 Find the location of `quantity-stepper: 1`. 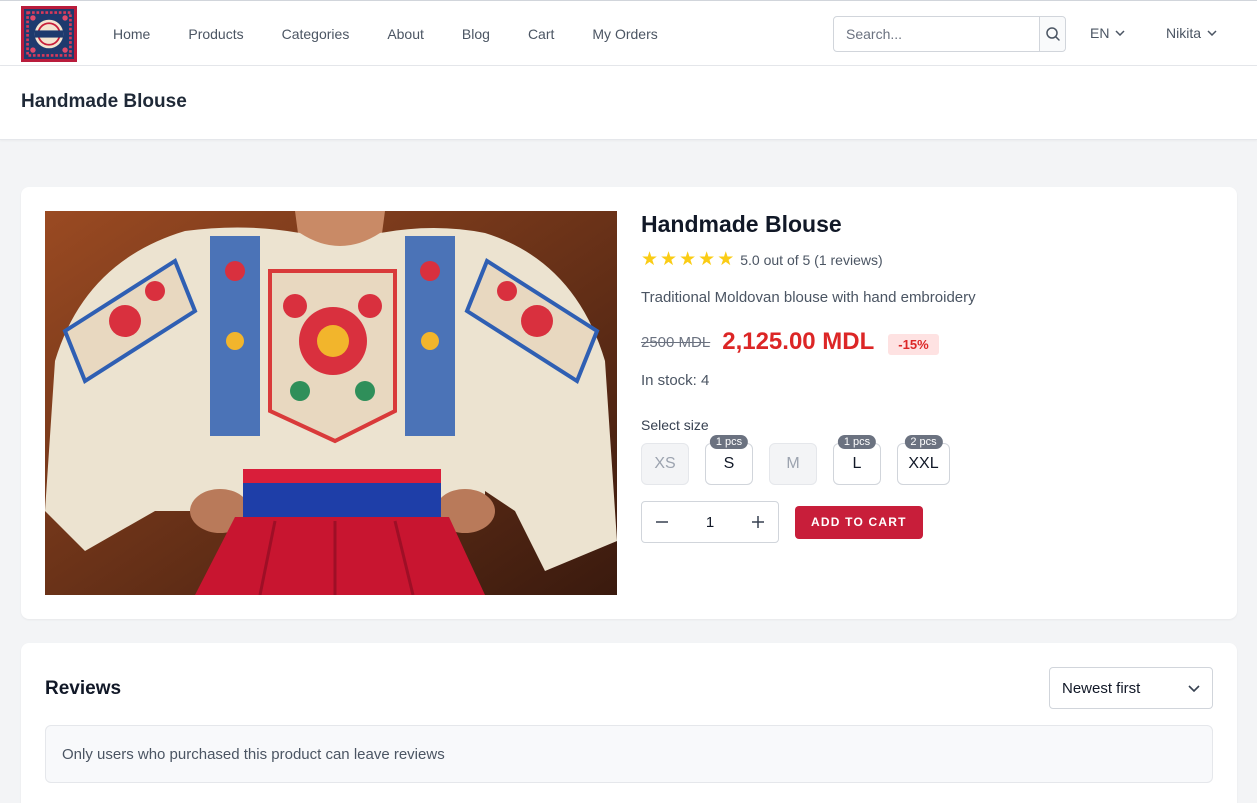

quantity-stepper: 1 is located at coordinates (710, 522).